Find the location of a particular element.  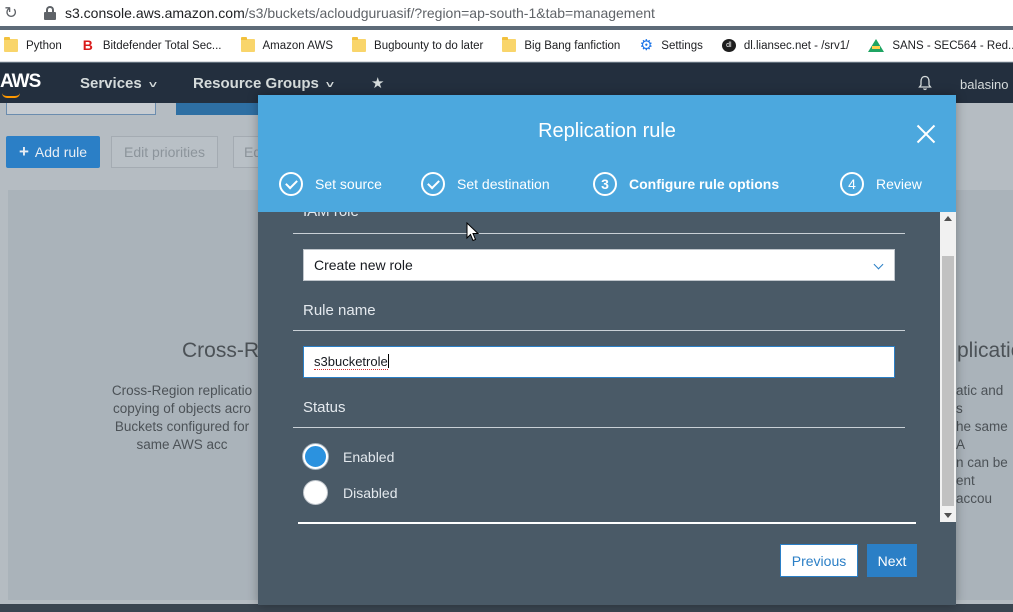

step-number-3: 3 is located at coordinates (605, 184).